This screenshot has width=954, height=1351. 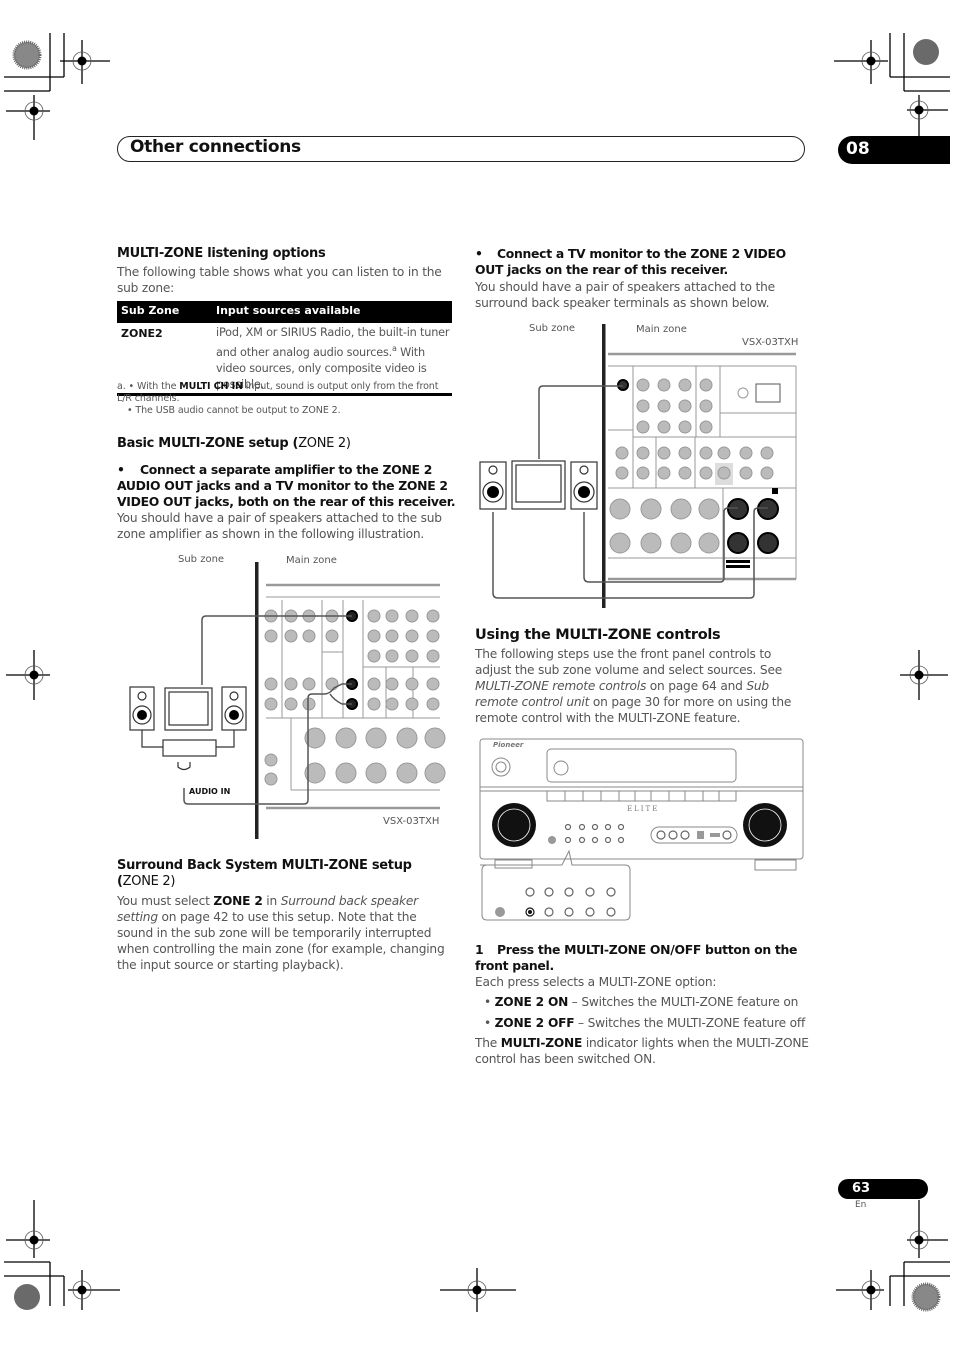 I want to click on table-cell-zone: ZONE2, so click(x=142, y=333).